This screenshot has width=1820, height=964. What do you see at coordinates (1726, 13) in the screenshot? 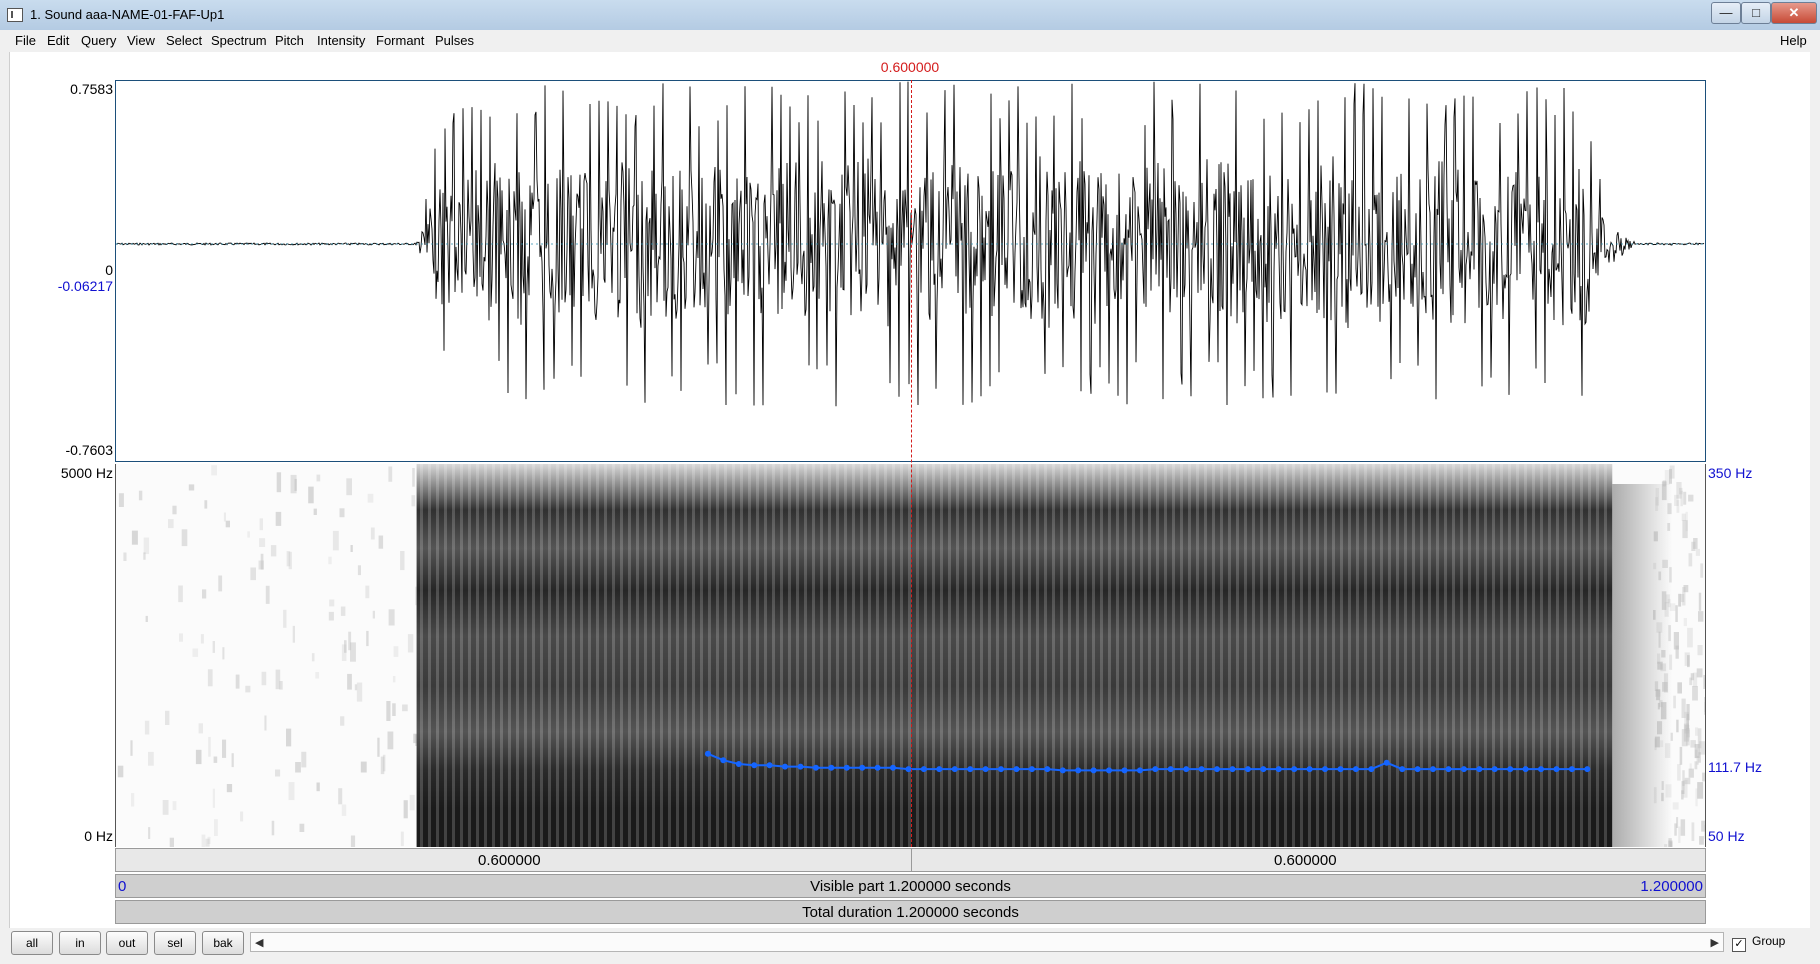
I see `minimize-button: —` at bounding box center [1726, 13].